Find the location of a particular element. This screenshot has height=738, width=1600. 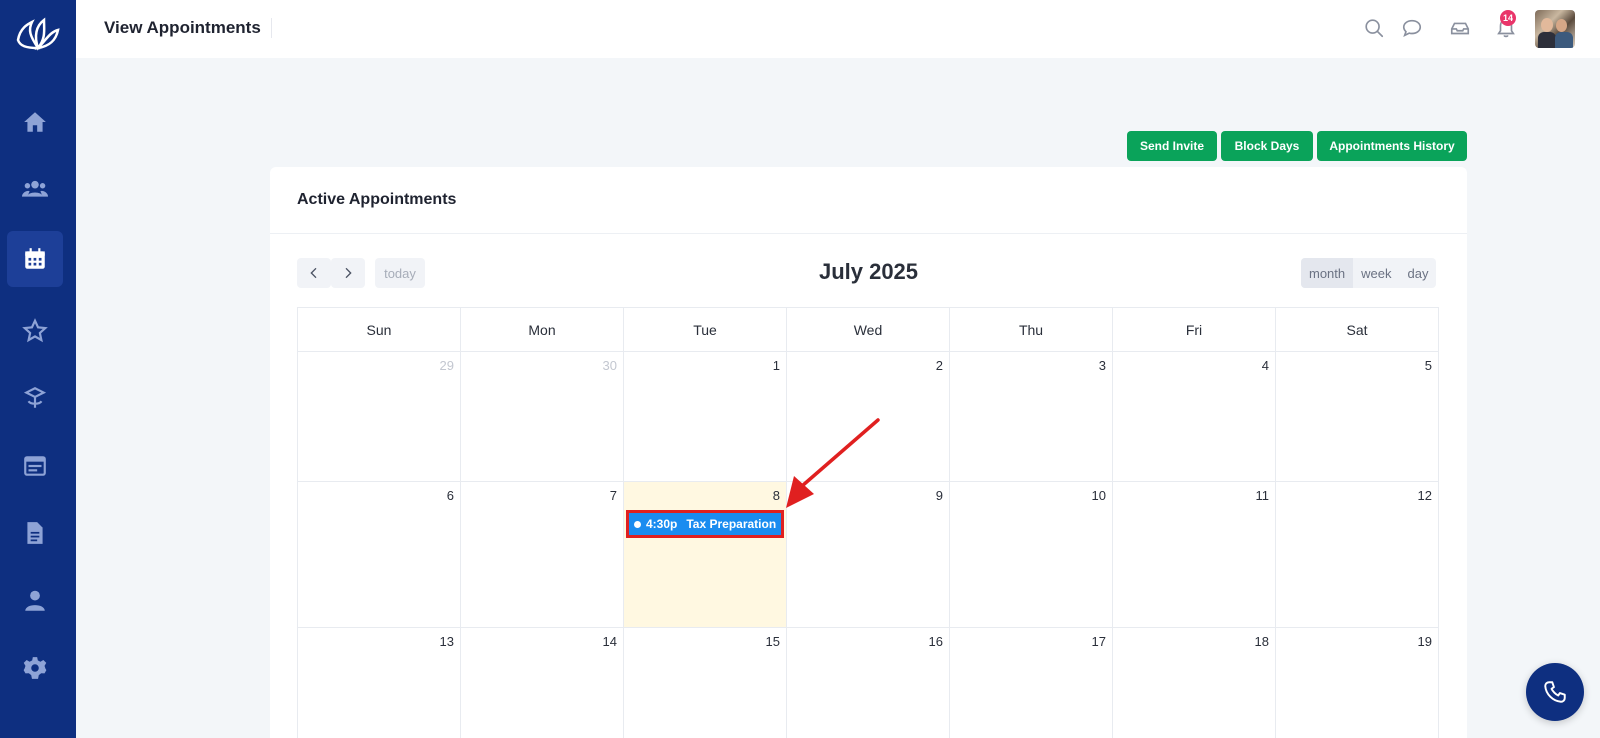

annotation-arrow is located at coordinates (833, 463).